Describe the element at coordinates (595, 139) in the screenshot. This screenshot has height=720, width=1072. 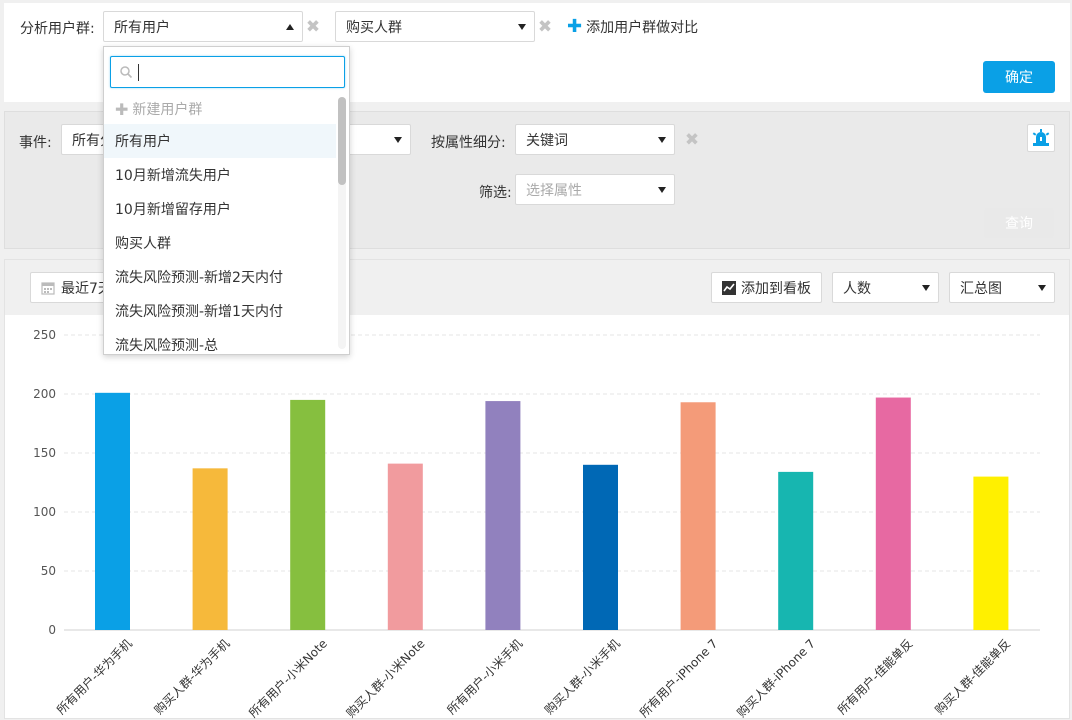
I see `breakdown-select: 关键词` at that location.